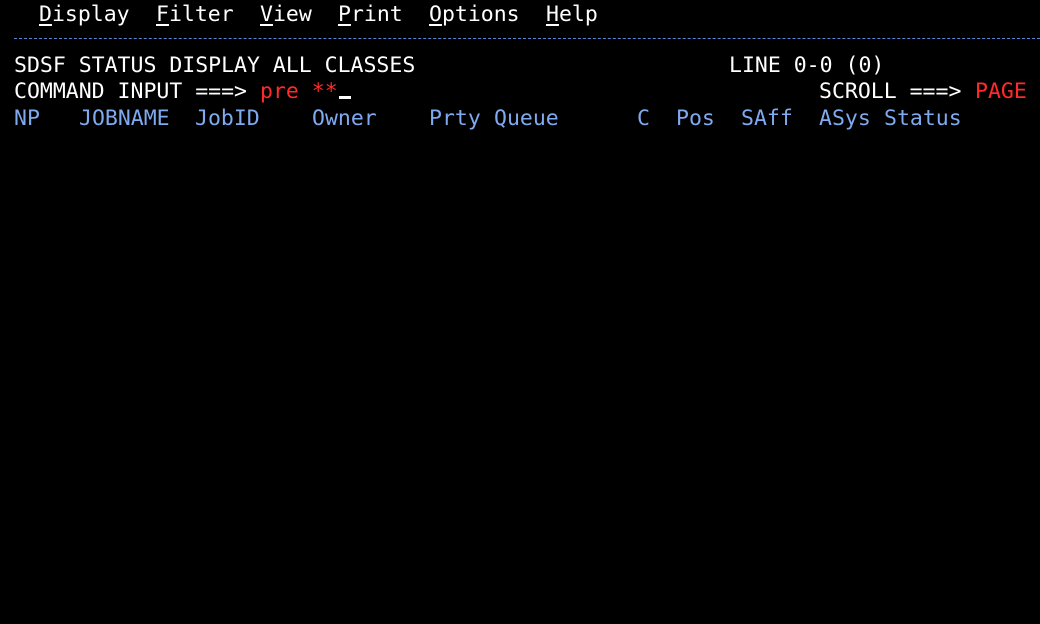  Describe the element at coordinates (266, 14) in the screenshot. I see `menu-view-mnemonic: V` at that location.